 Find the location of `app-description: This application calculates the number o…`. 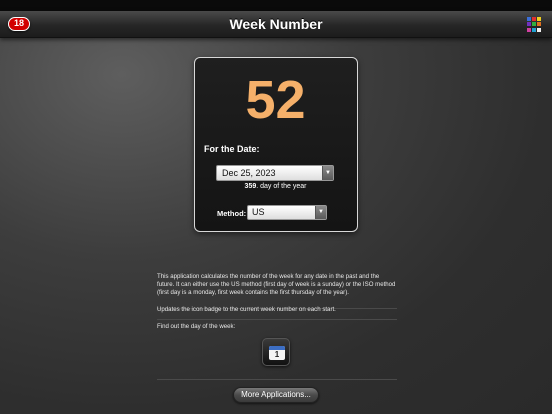

app-description: This application calculates the number o… is located at coordinates (276, 285).